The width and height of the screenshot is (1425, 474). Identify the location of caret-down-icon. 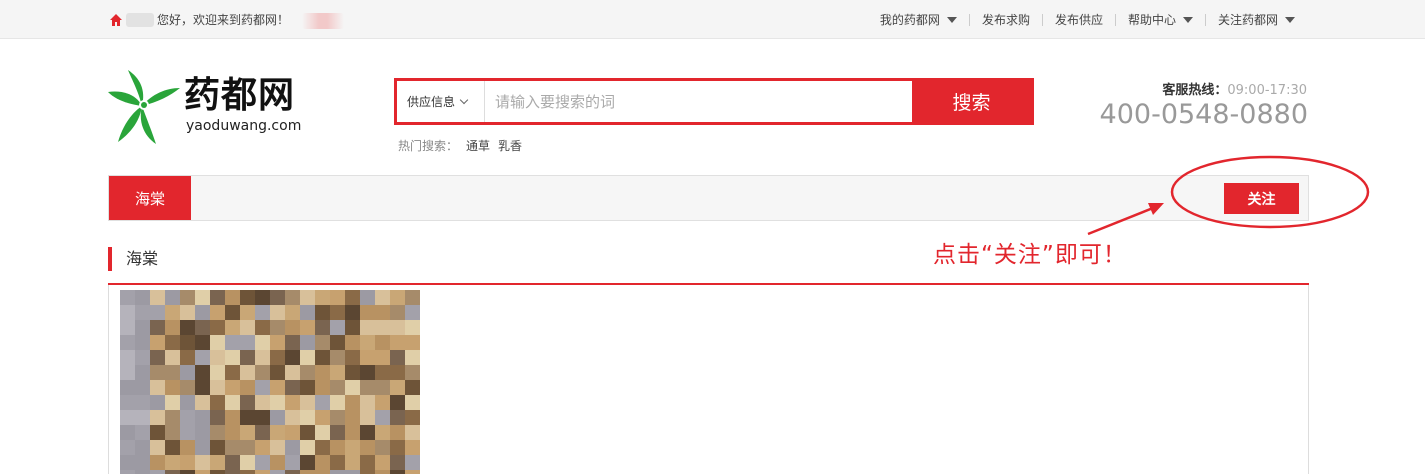
(1290, 20).